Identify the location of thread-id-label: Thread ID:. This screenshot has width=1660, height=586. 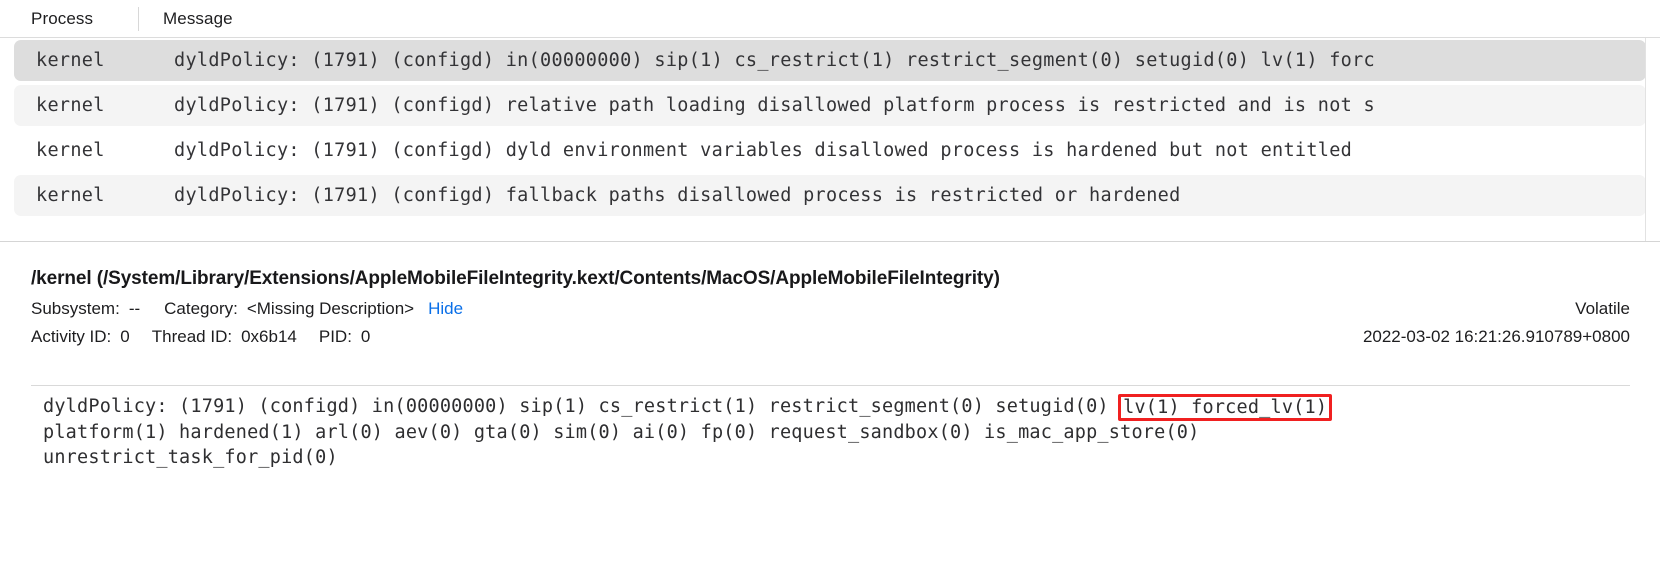
(192, 336).